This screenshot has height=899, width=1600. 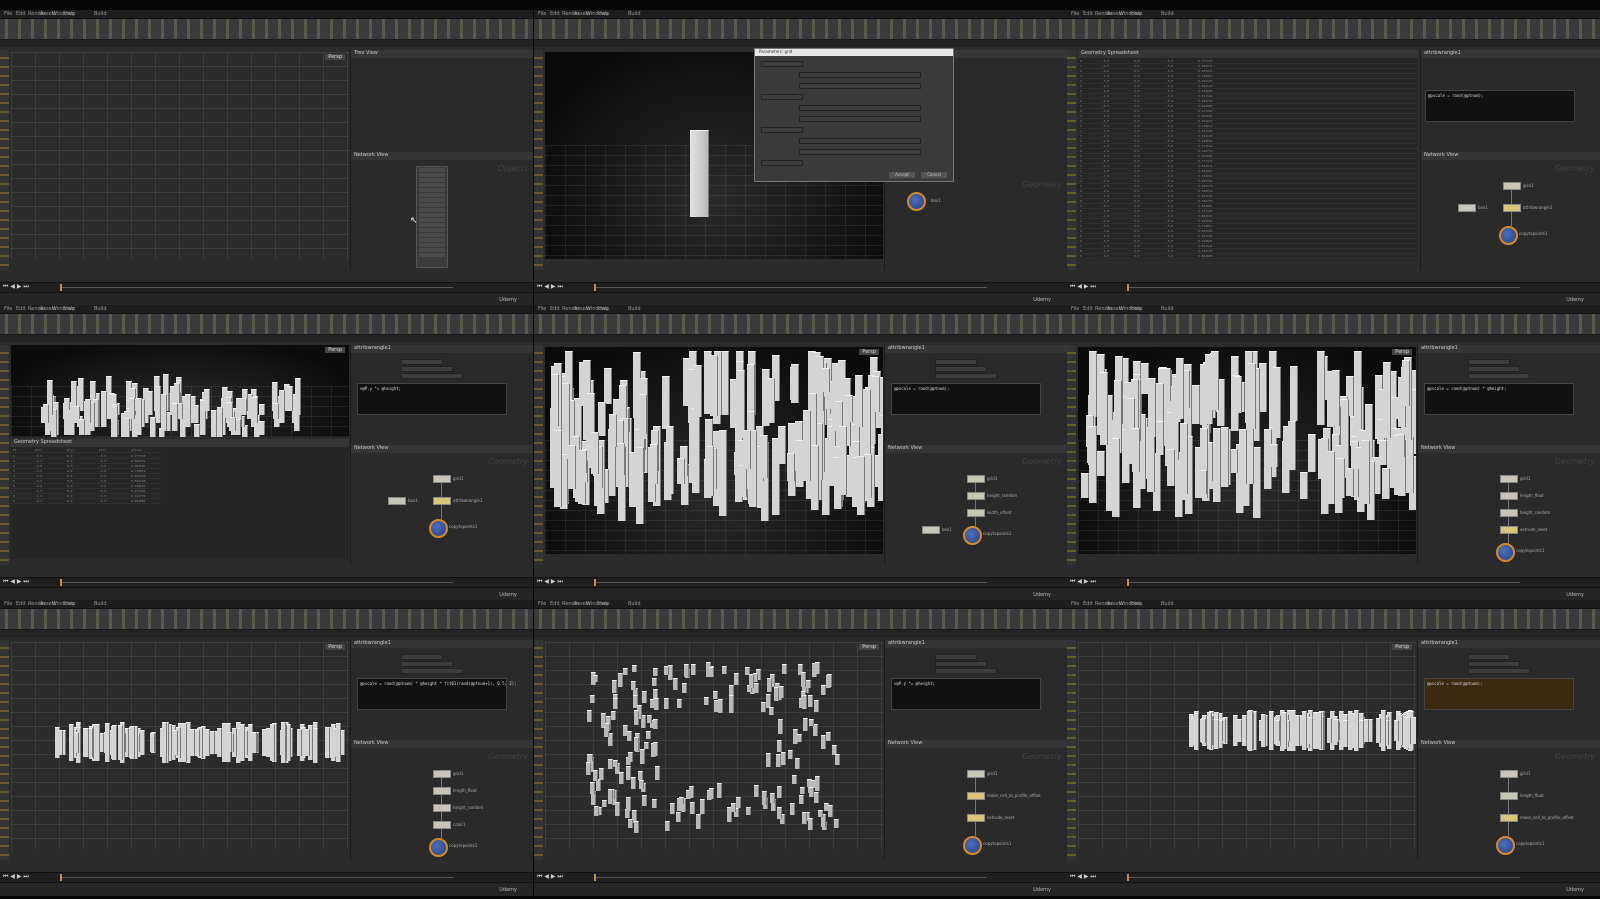 I want to click on desktop-label: Build, so click(x=634, y=604).